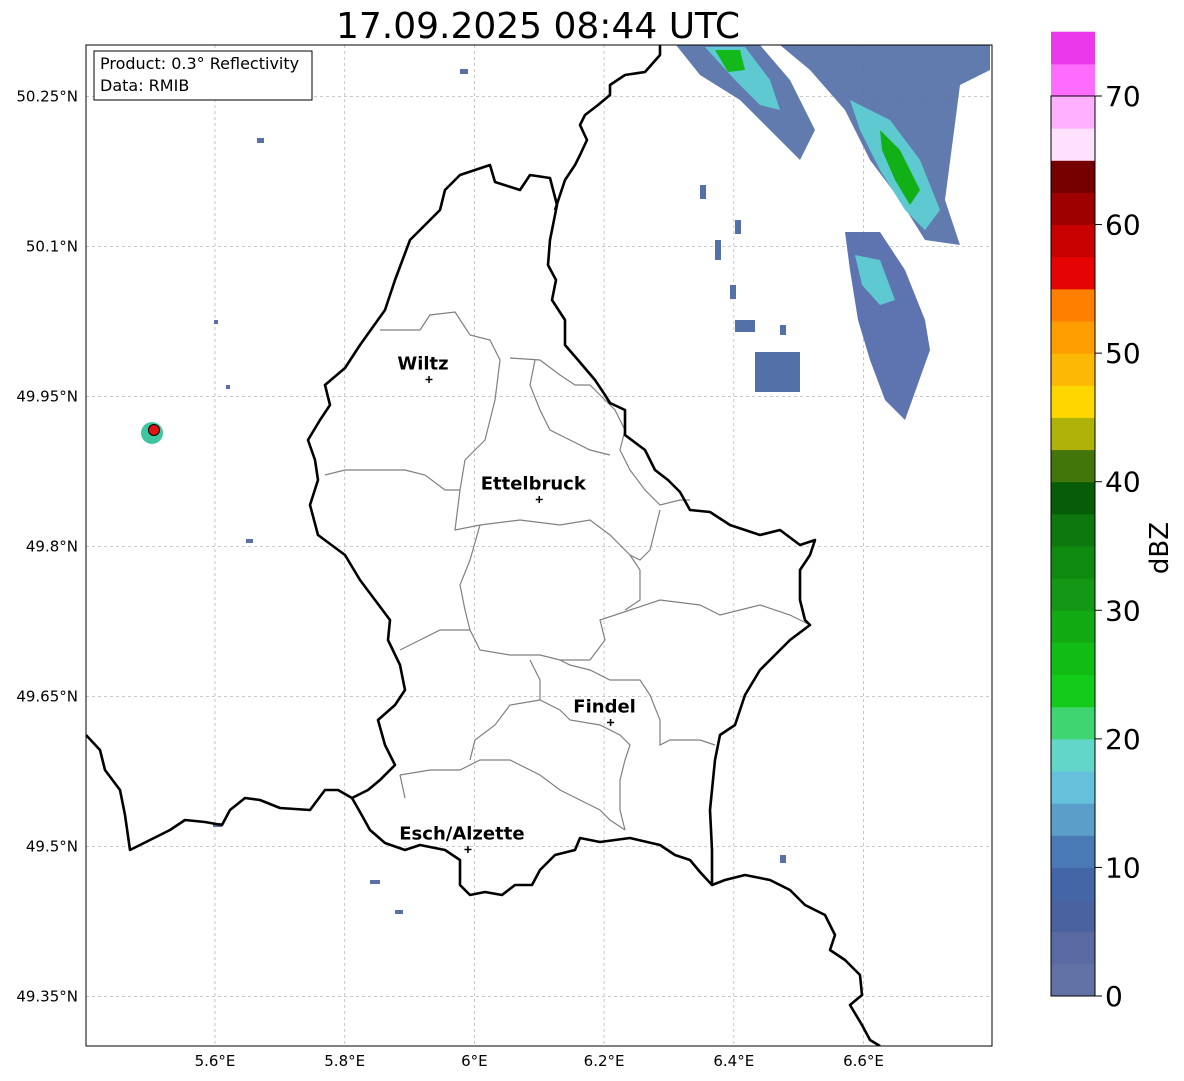  I want to click on radar-site, so click(152, 433).